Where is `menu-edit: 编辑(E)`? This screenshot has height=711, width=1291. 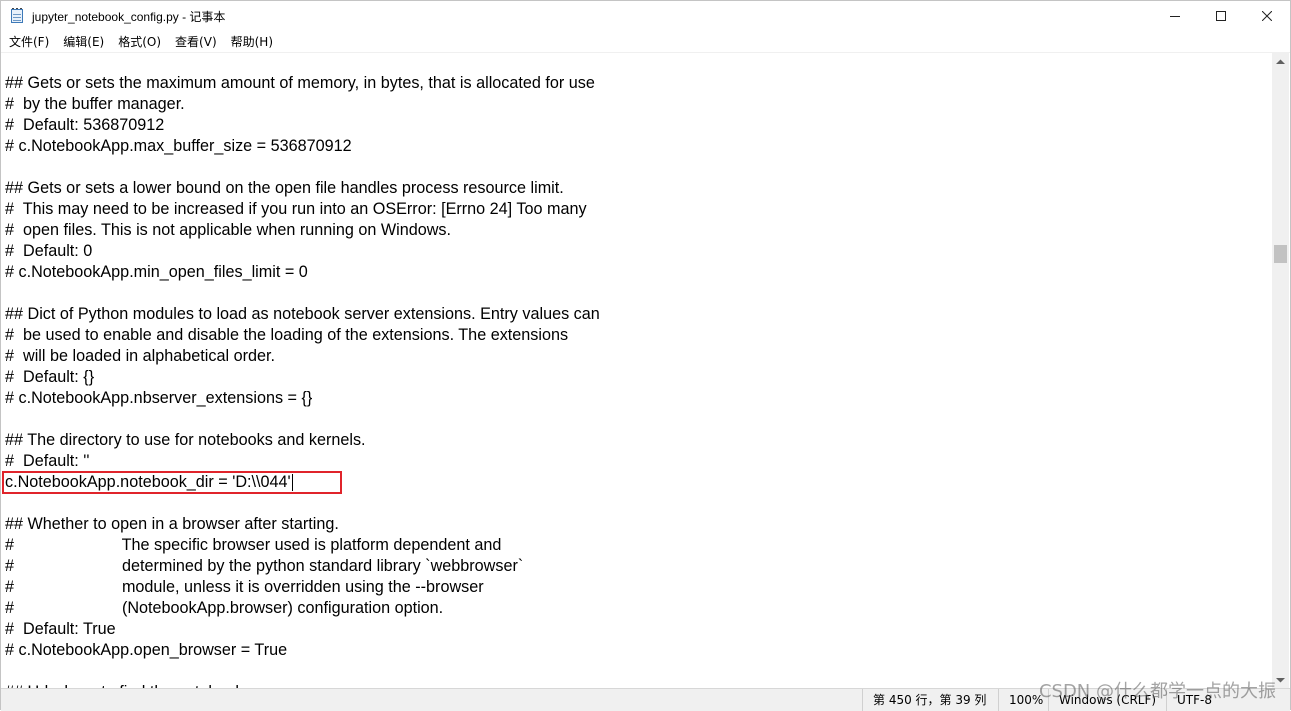
menu-edit: 编辑(E) is located at coordinates (83, 41).